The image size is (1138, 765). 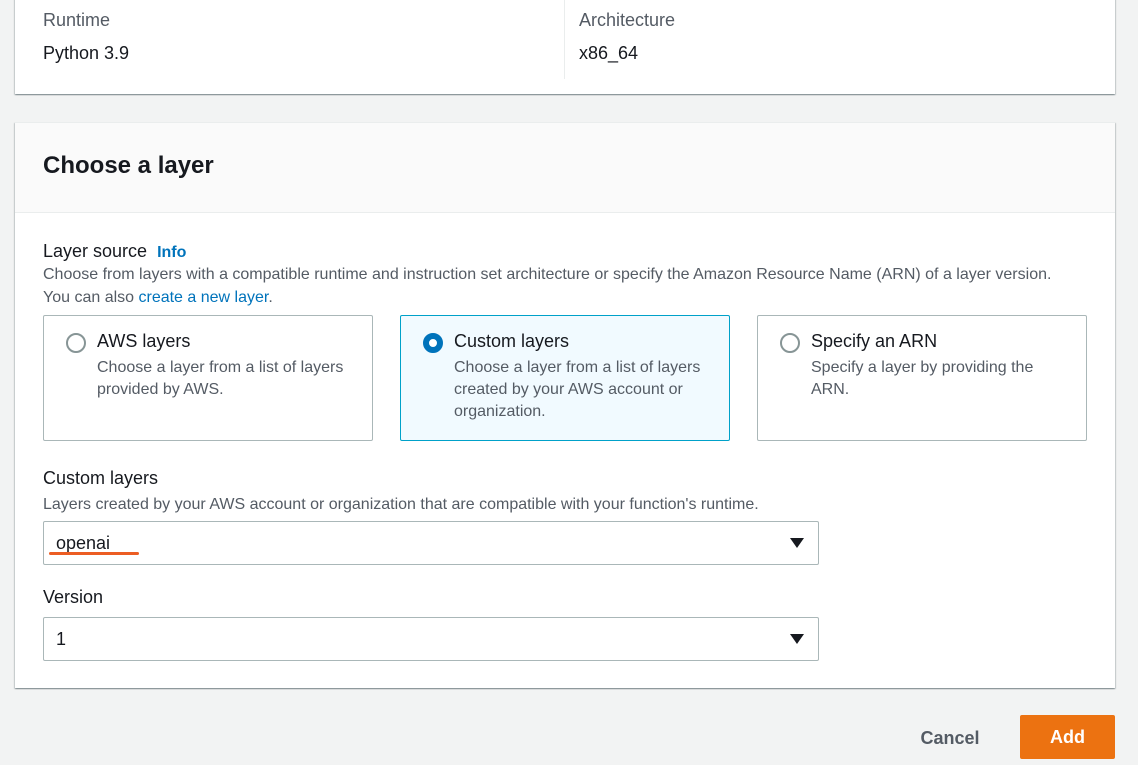 I want to click on add-button: Add, so click(x=1067, y=737).